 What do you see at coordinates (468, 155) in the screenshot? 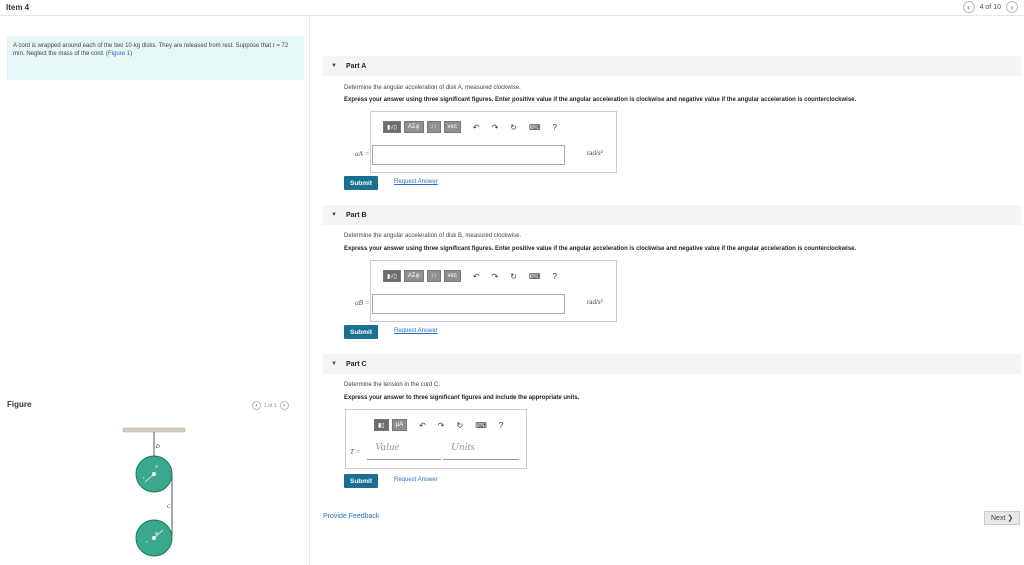
I see `alpha-a-input` at bounding box center [468, 155].